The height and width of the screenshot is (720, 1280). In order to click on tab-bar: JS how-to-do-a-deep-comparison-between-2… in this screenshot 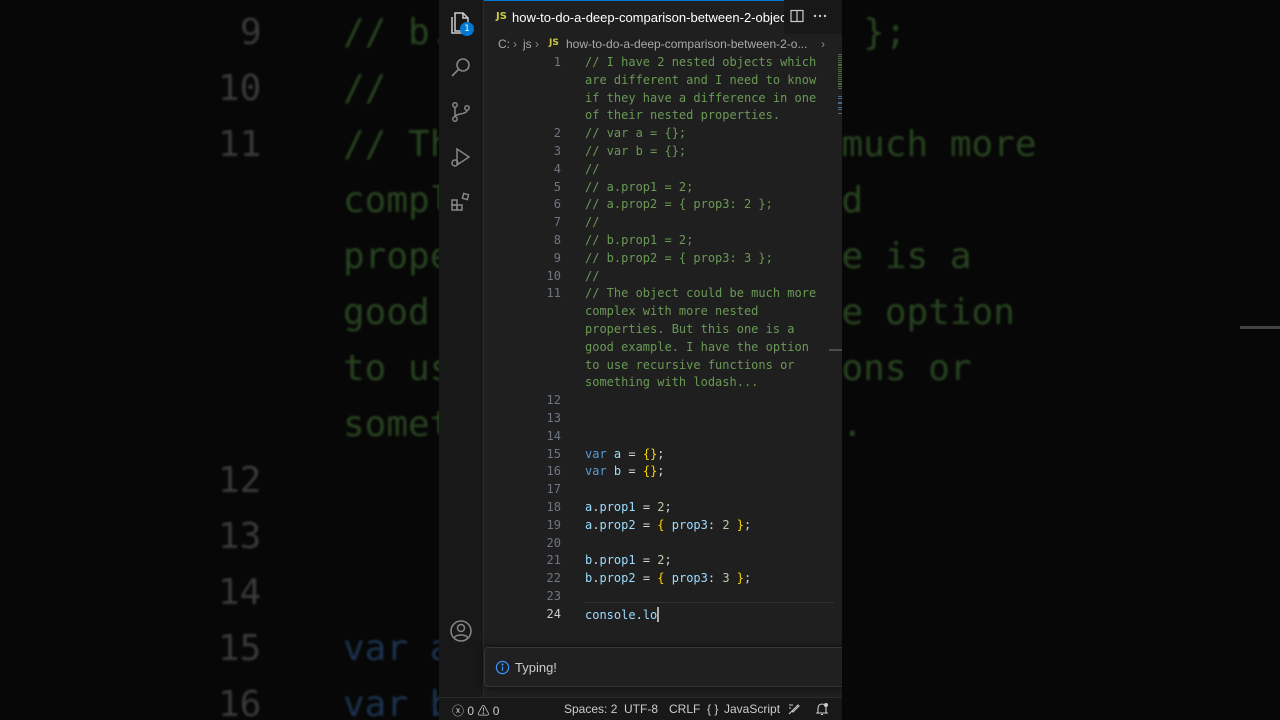, I will do `click(663, 17)`.